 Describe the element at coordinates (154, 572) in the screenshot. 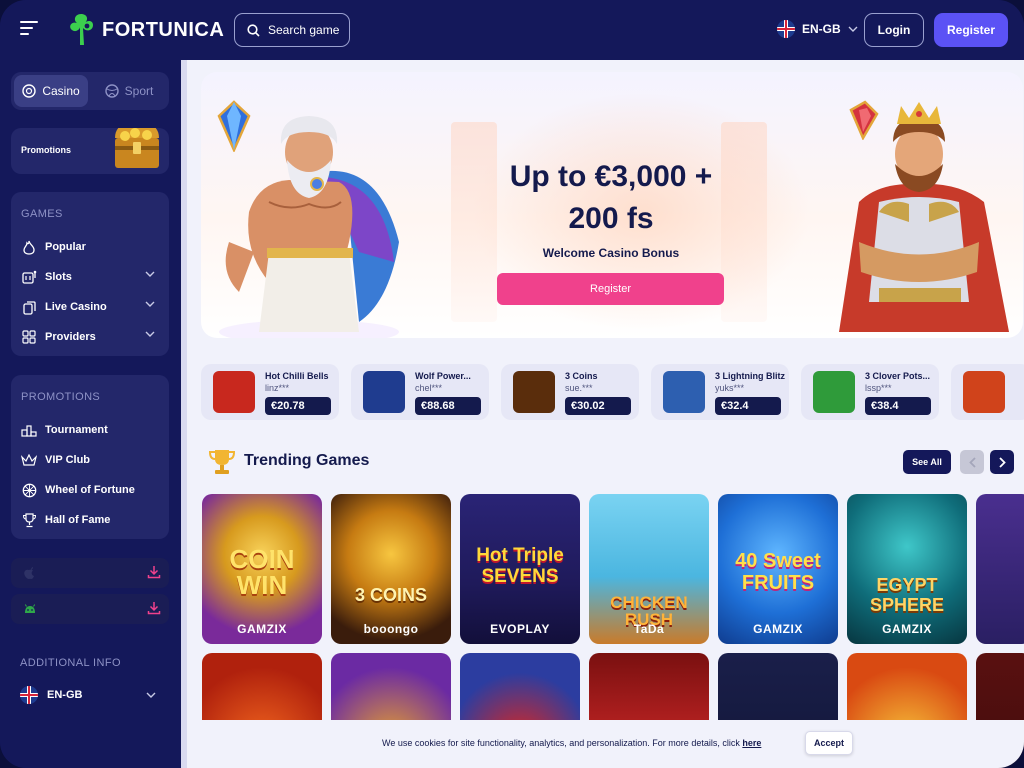

I see `download-icon` at that location.